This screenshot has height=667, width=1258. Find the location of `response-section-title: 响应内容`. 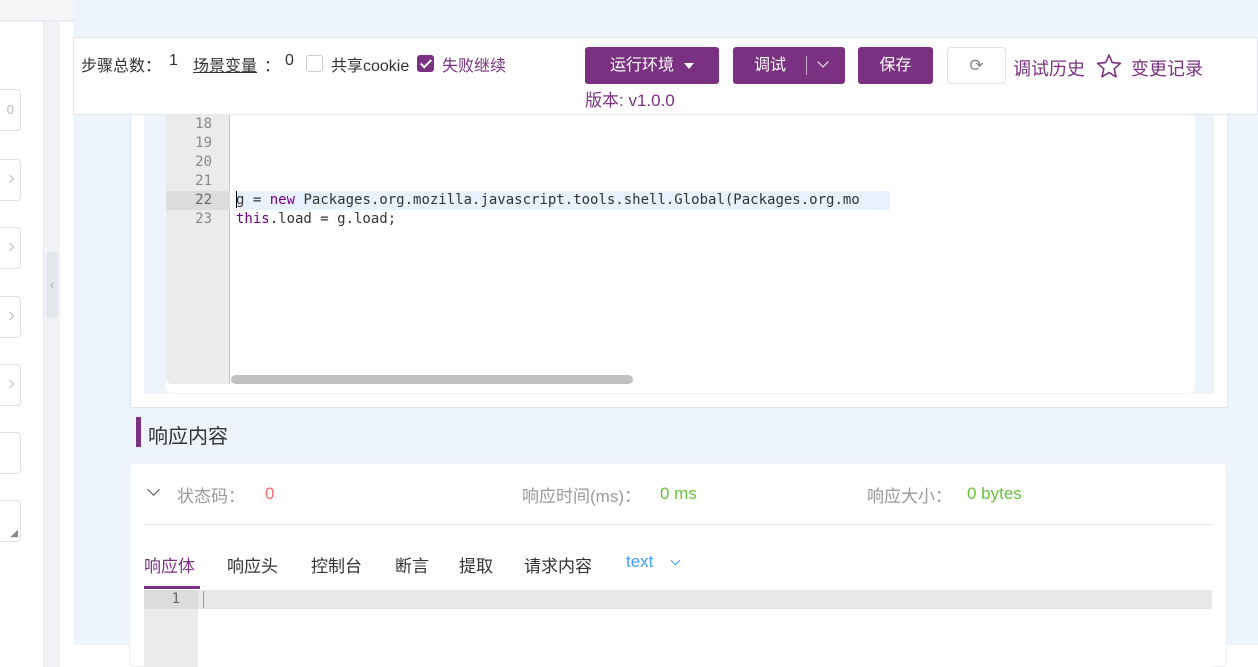

response-section-title: 响应内容 is located at coordinates (188, 437).